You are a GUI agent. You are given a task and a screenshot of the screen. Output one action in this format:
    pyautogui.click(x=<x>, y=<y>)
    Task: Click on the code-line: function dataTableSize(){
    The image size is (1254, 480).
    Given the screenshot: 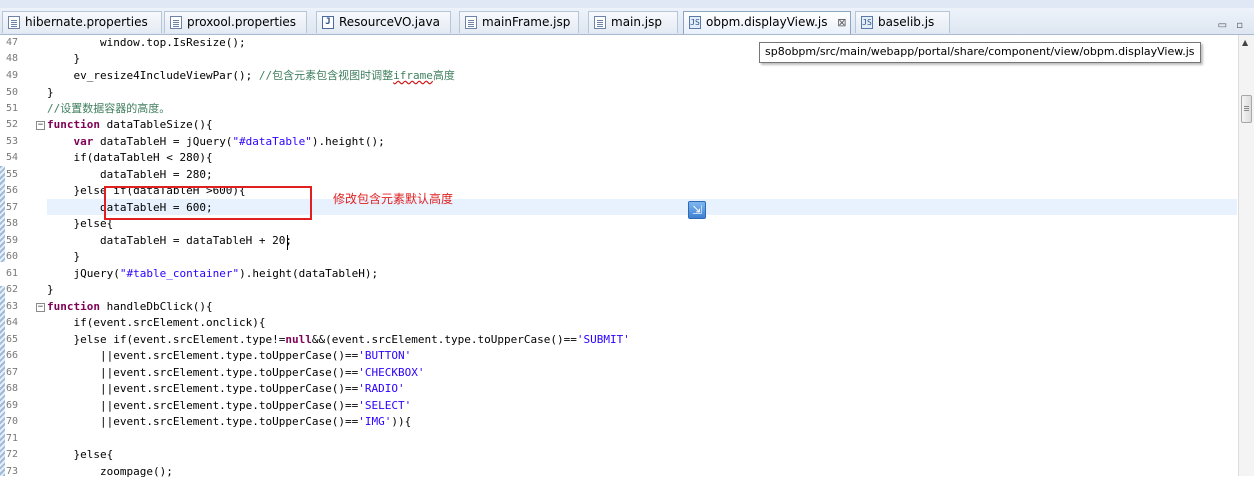 What is the action you would take?
    pyautogui.click(x=130, y=124)
    